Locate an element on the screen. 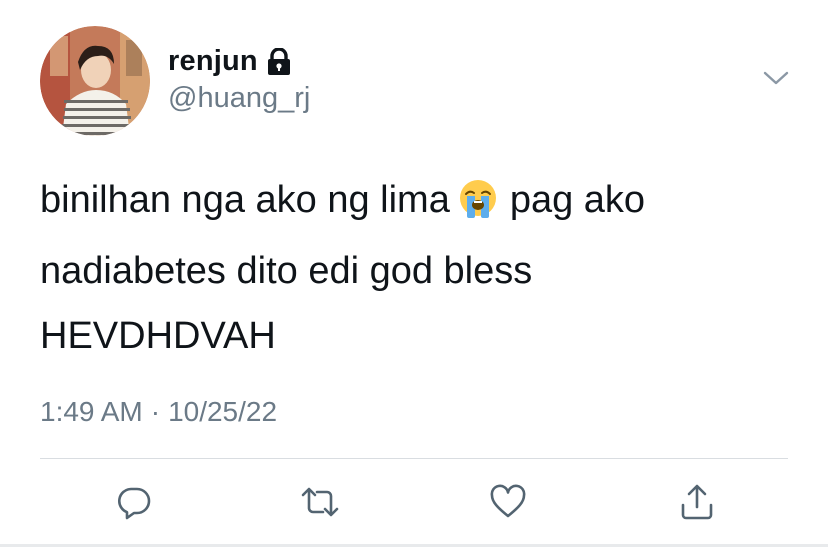 Image resolution: width=828 pixels, height=547 pixels. reply-button is located at coordinates (134, 502).